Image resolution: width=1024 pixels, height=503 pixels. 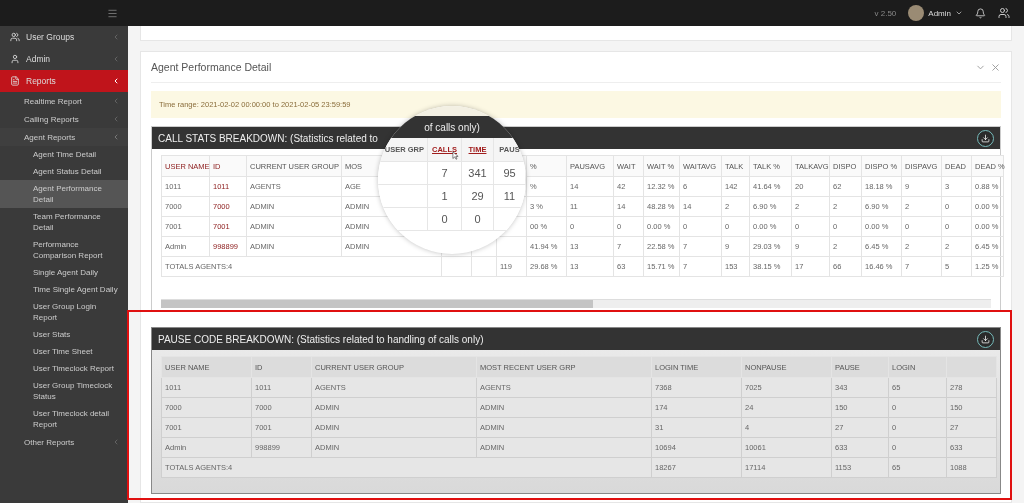 What do you see at coordinates (64, 391) in the screenshot?
I see `sidebar-item: User Group Timeclock Status` at bounding box center [64, 391].